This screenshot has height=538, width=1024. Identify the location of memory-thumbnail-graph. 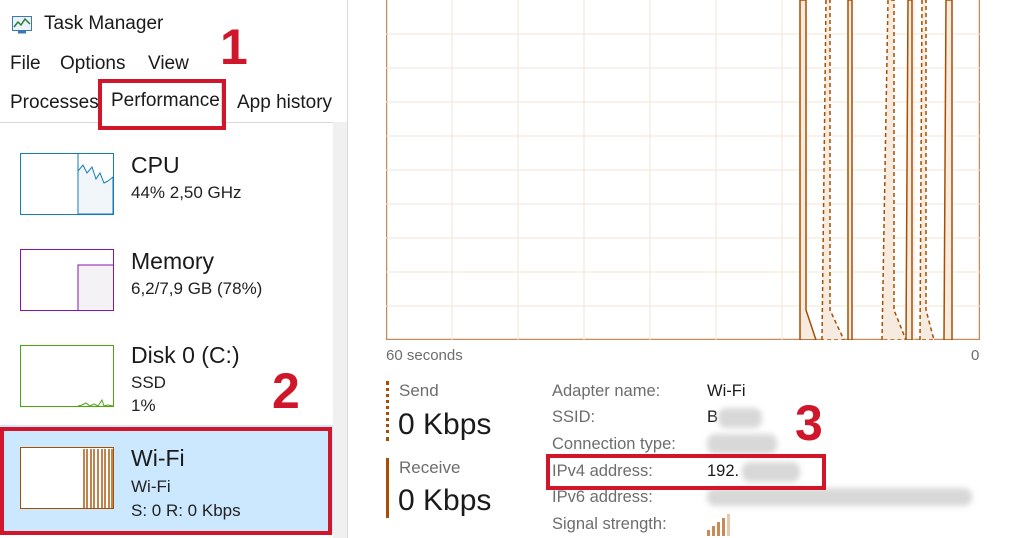
(67, 280).